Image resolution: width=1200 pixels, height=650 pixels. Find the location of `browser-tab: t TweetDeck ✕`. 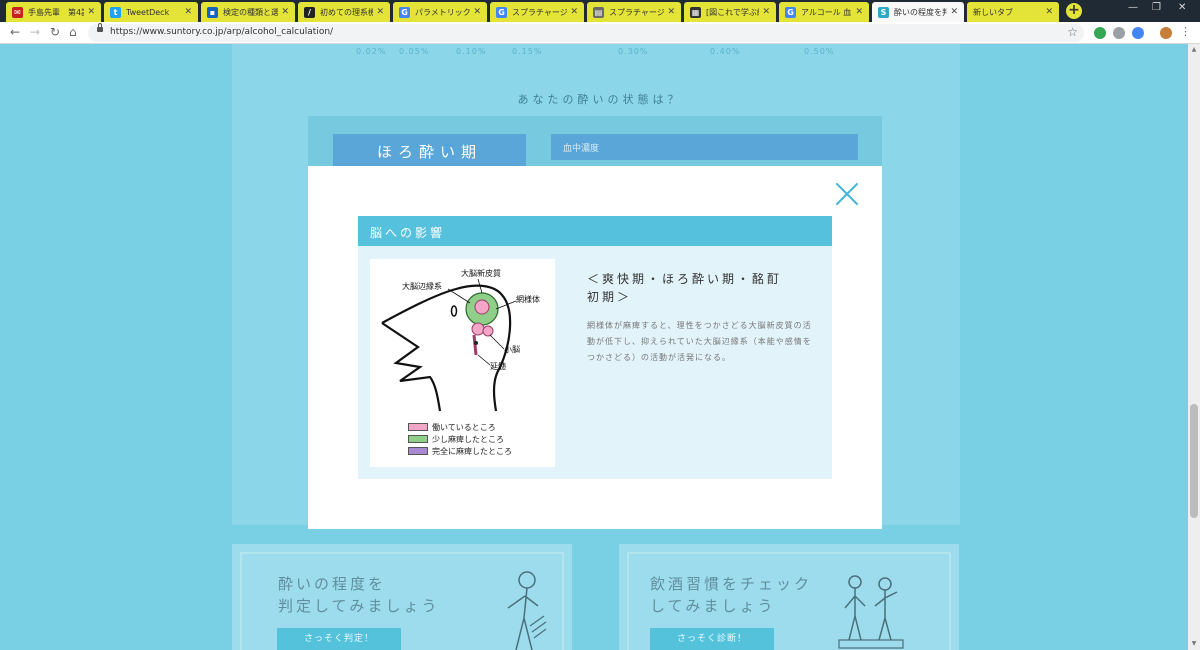

browser-tab: t TweetDeck ✕ is located at coordinates (151, 12).